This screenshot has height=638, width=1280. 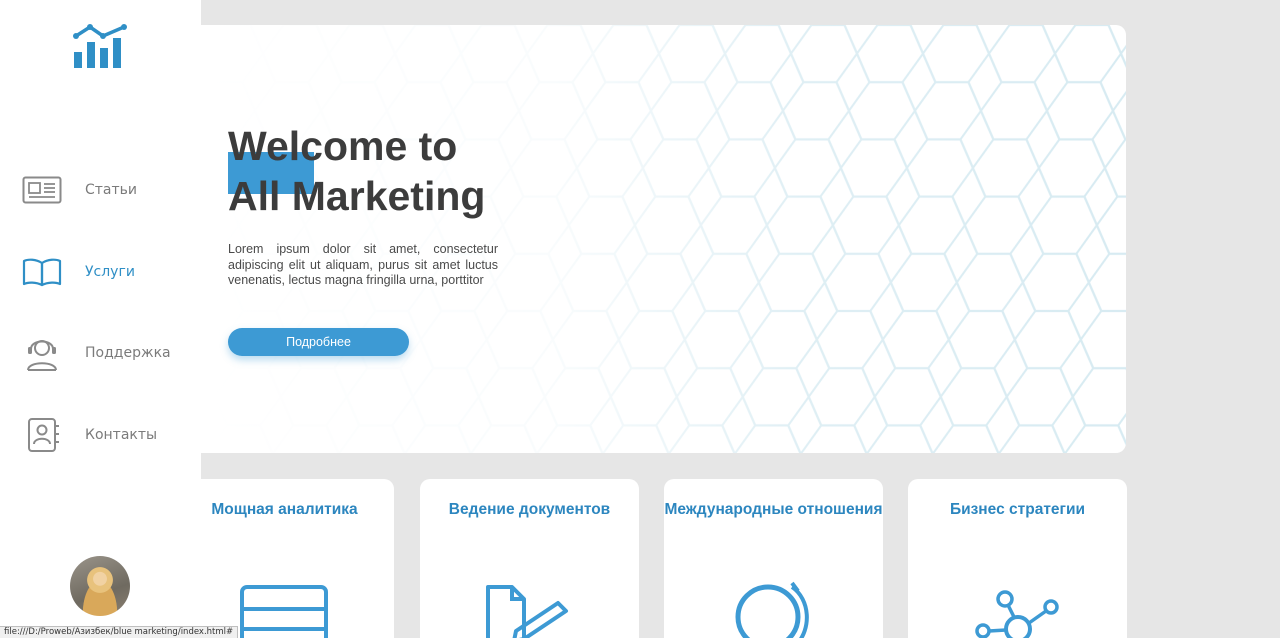 I want to click on sidebar-item-support: Поддержка, so click(x=107, y=353).